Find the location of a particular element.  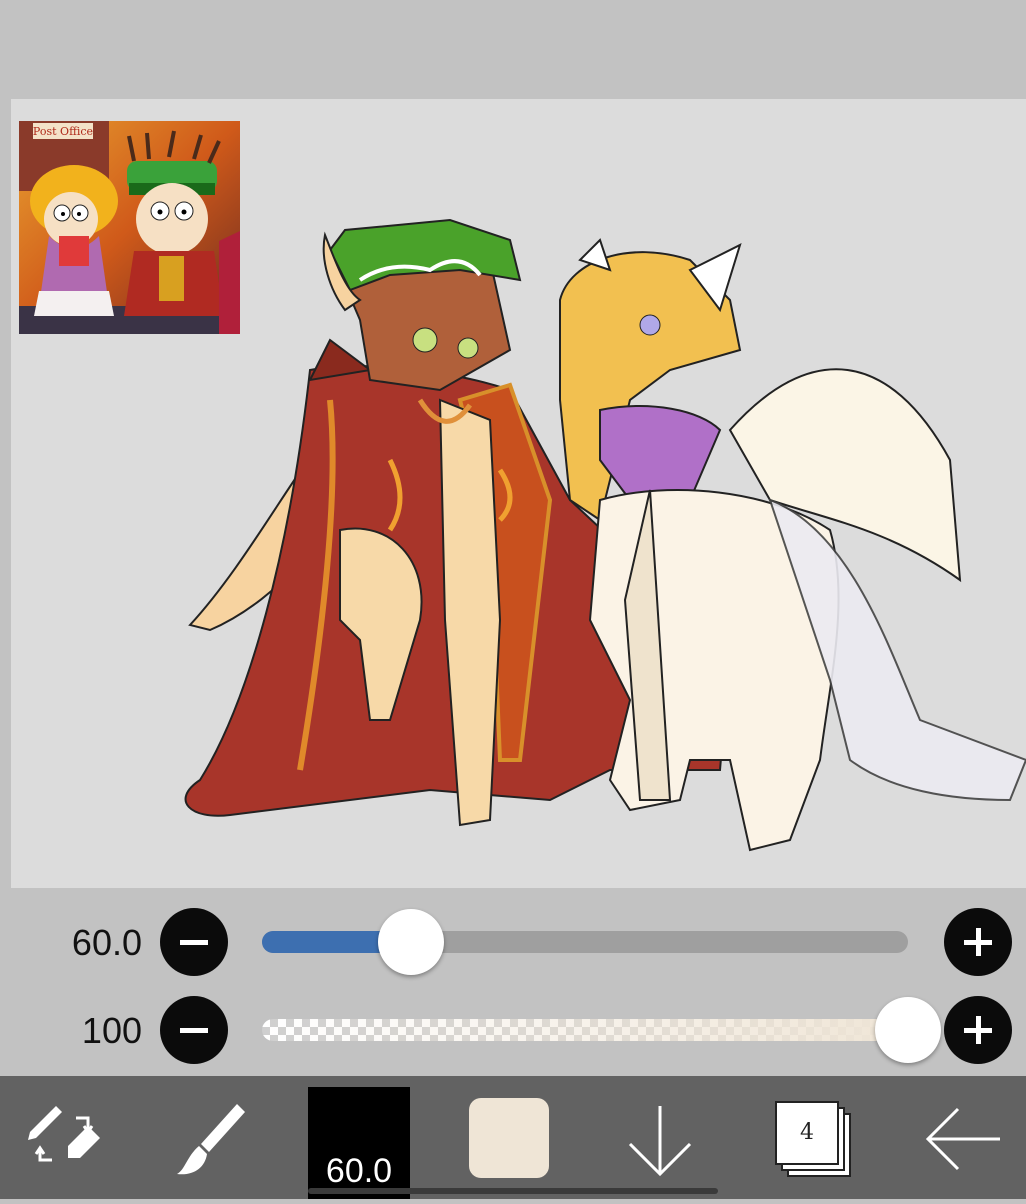

opacity-slider-row: 100 is located at coordinates (513, 1030).